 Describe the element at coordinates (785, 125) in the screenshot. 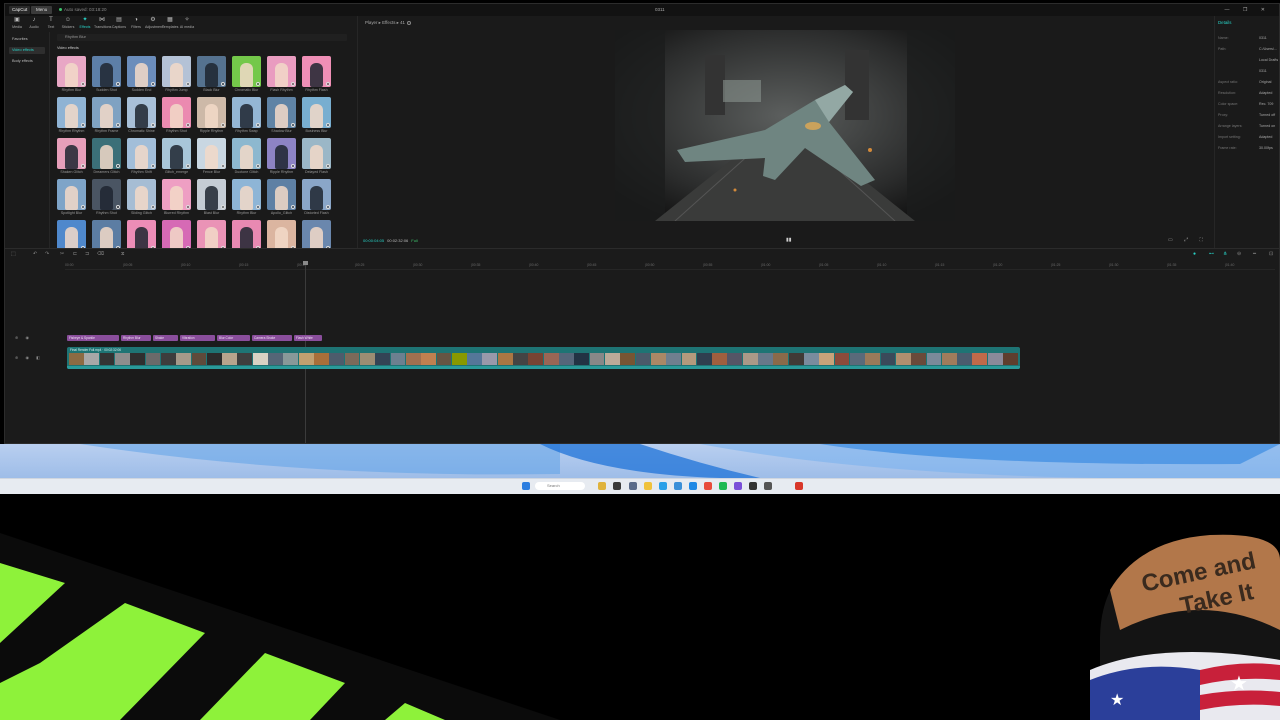

I see `video-preview` at that location.